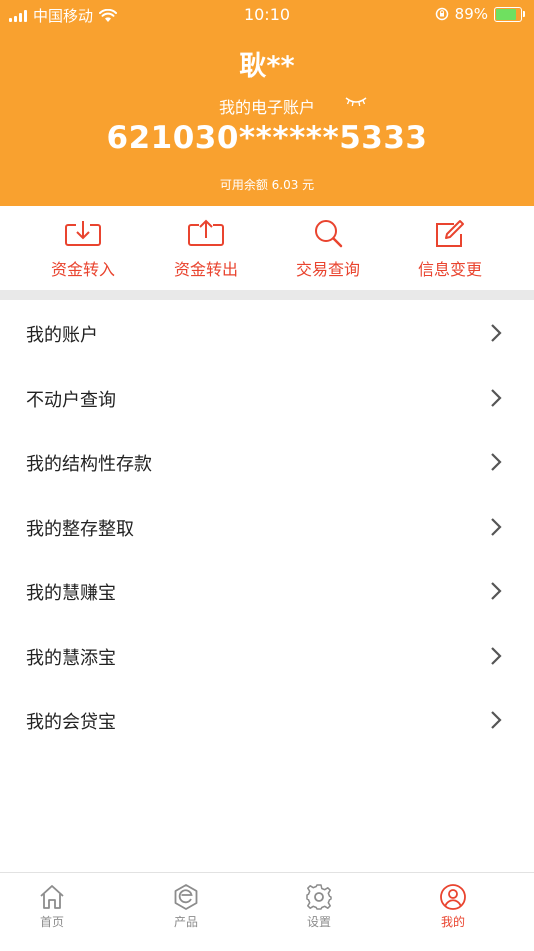 The image size is (534, 951). I want to click on menu-item-huizhuanbao: 我的慧赚宝, so click(267, 590).